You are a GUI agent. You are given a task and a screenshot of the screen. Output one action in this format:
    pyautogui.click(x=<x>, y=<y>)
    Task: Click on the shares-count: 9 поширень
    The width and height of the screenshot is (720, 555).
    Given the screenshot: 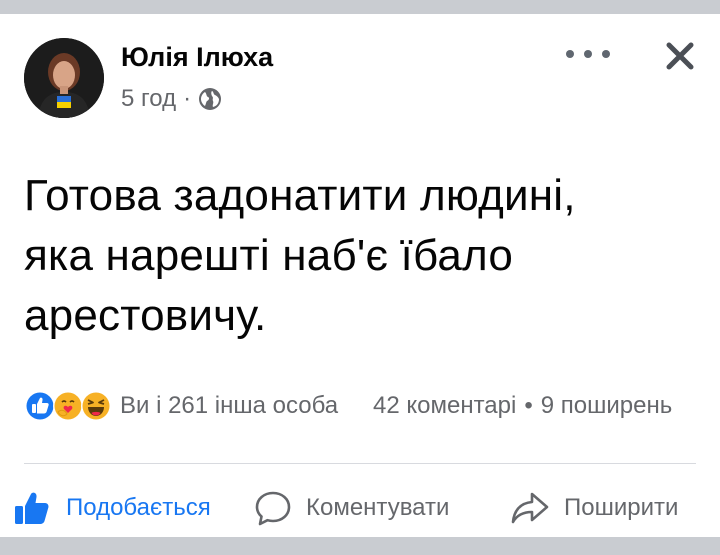 What is the action you would take?
    pyautogui.click(x=606, y=406)
    